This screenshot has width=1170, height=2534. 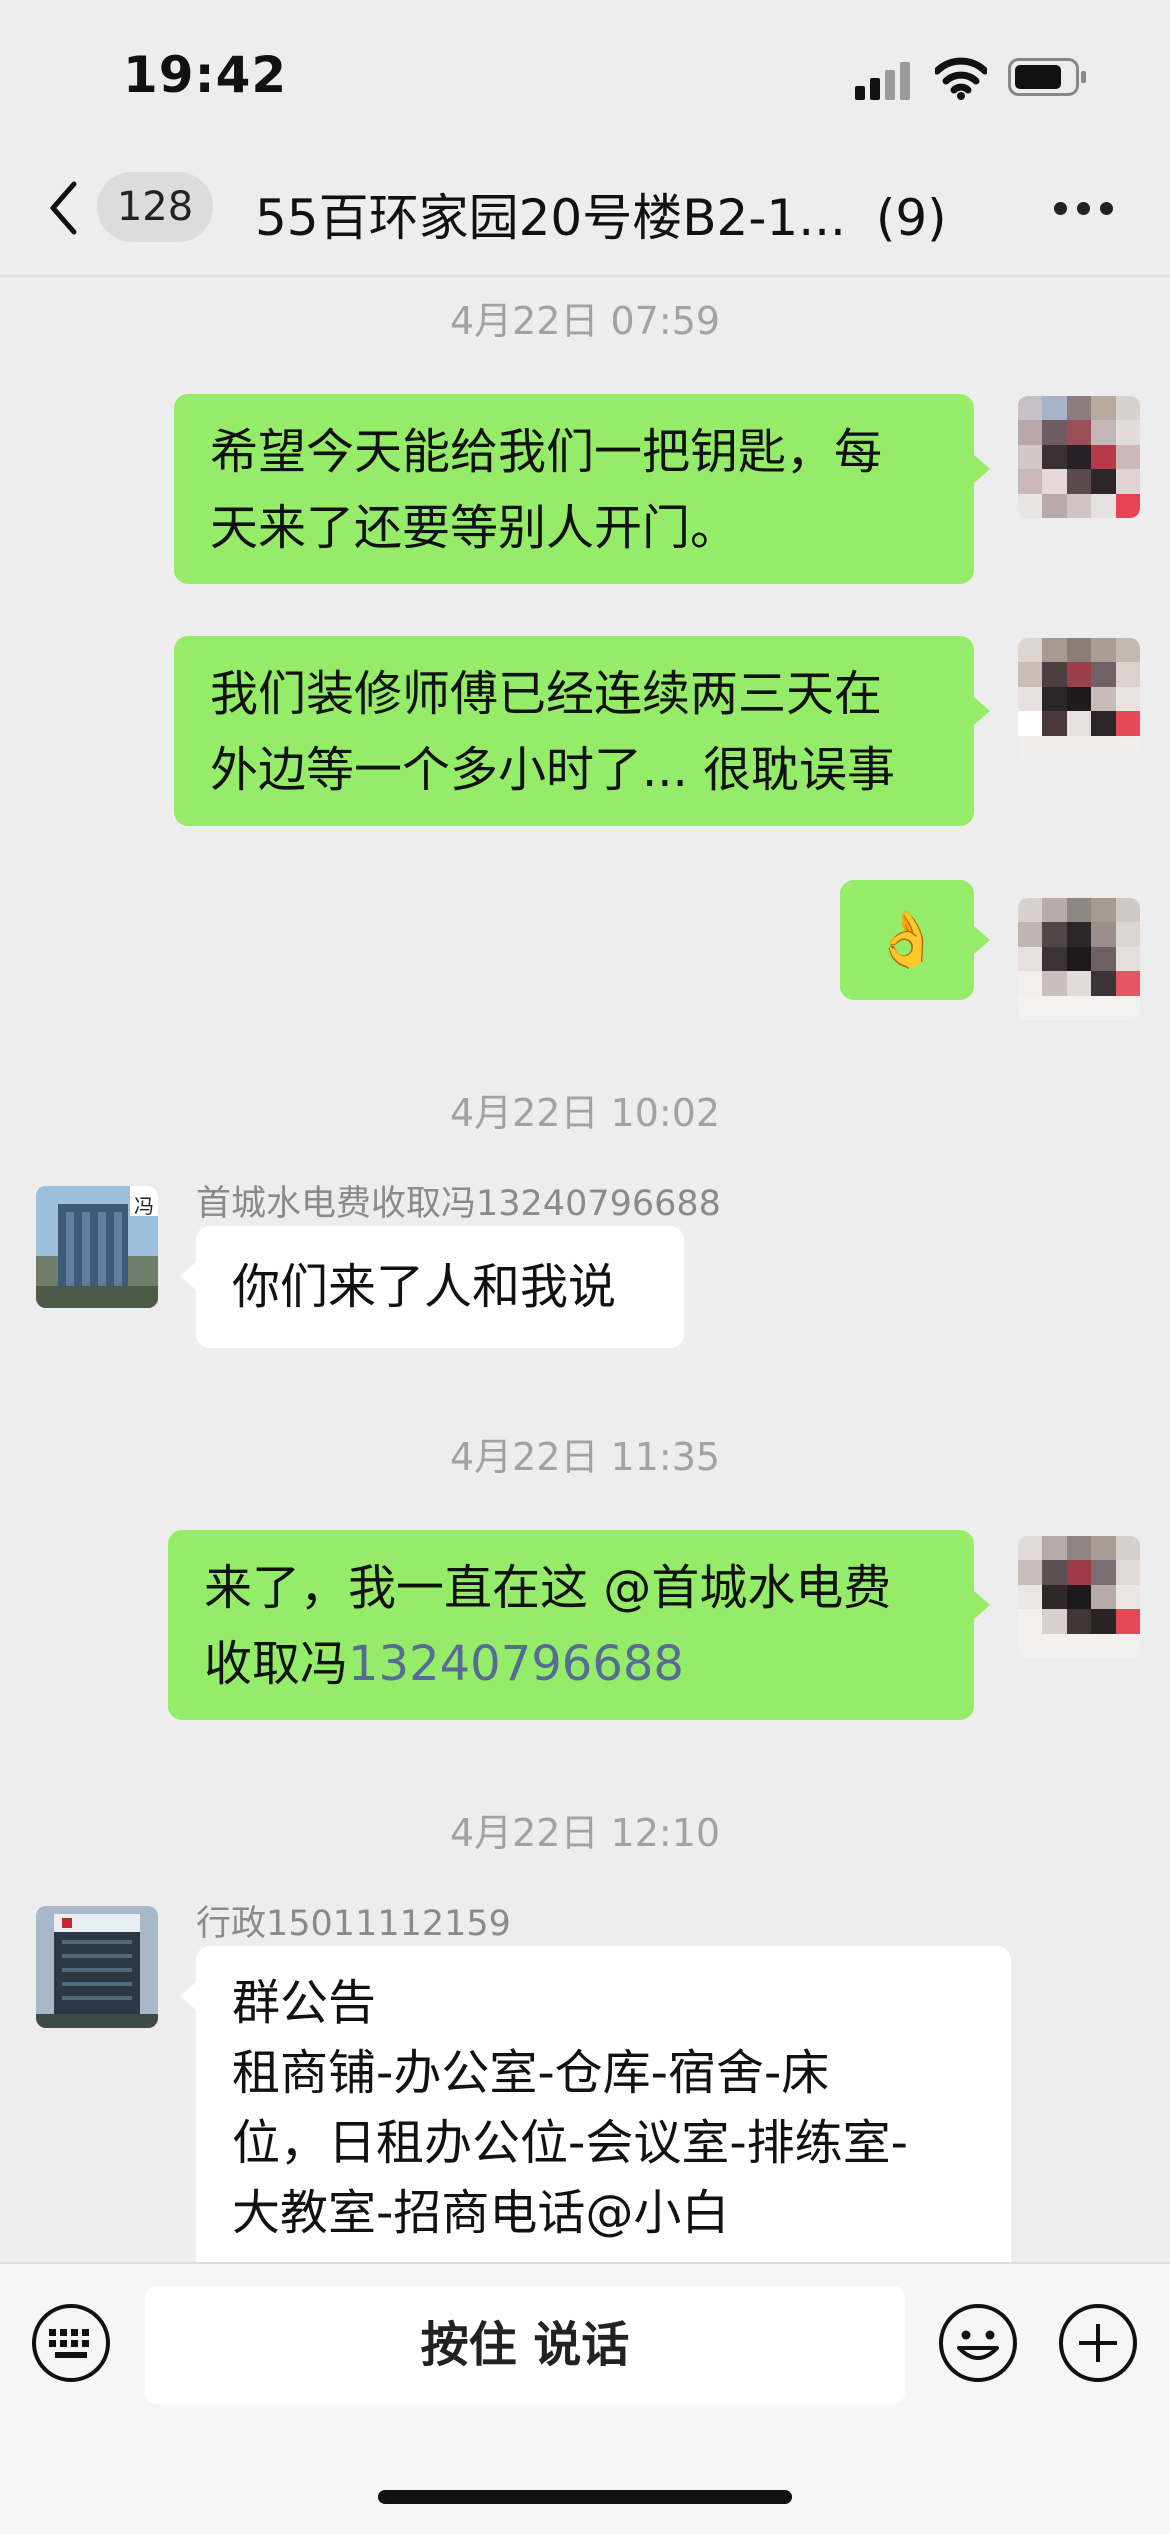 What do you see at coordinates (585, 1113) in the screenshot?
I see `timestamp: 4月22日 10:02` at bounding box center [585, 1113].